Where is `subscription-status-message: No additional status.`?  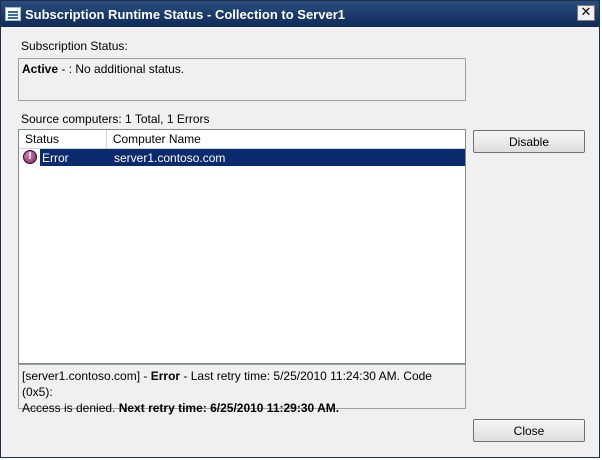
subscription-status-message: No additional status. is located at coordinates (130, 69).